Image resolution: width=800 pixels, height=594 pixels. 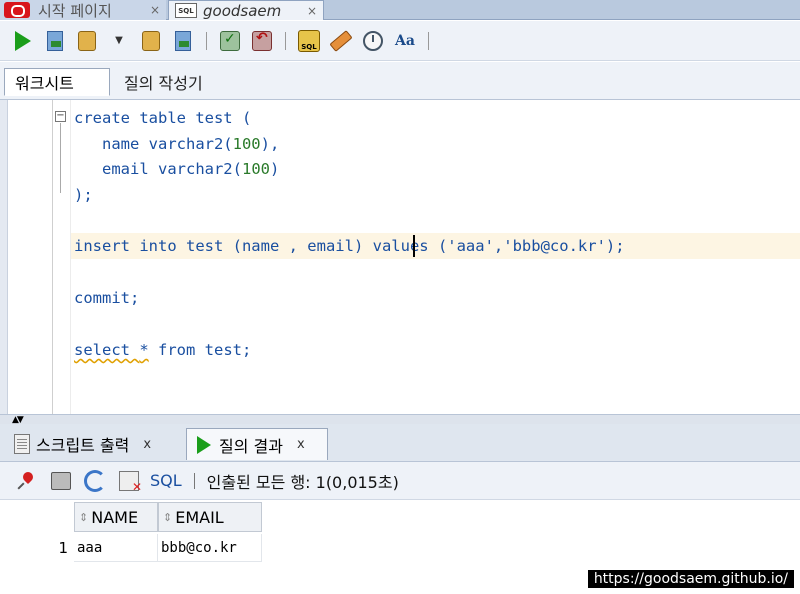 I want to click on to-upper-lower-button: Aa, so click(x=405, y=41).